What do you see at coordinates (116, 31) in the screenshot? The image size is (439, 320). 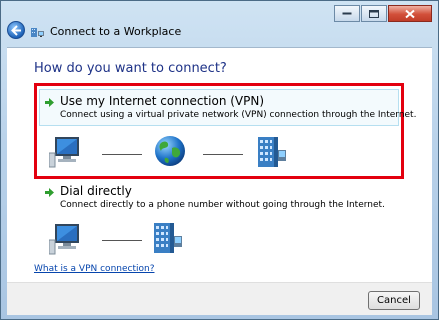 I see `window-title: Connect to a Workplace` at bounding box center [116, 31].